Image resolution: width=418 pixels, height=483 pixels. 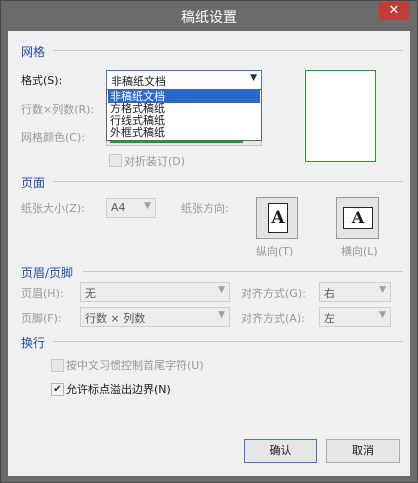 I want to click on footer-label: 页脚(F):, so click(x=41, y=318).